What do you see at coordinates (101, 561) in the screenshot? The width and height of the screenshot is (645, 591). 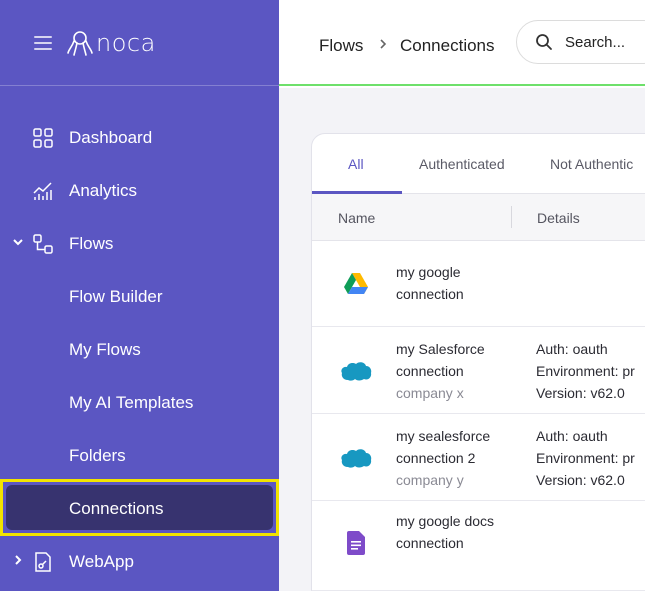 I see `sidebar-item-label: WebApp` at bounding box center [101, 561].